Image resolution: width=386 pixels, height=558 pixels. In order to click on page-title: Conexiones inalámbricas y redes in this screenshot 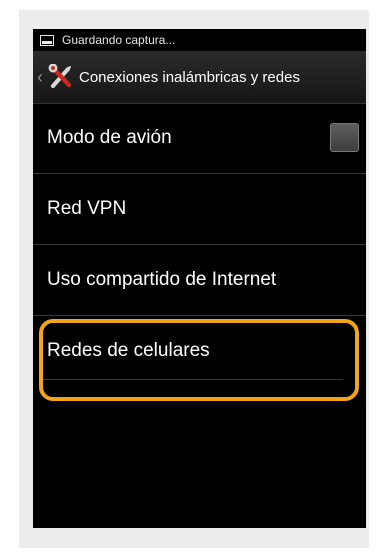, I will do `click(189, 77)`.